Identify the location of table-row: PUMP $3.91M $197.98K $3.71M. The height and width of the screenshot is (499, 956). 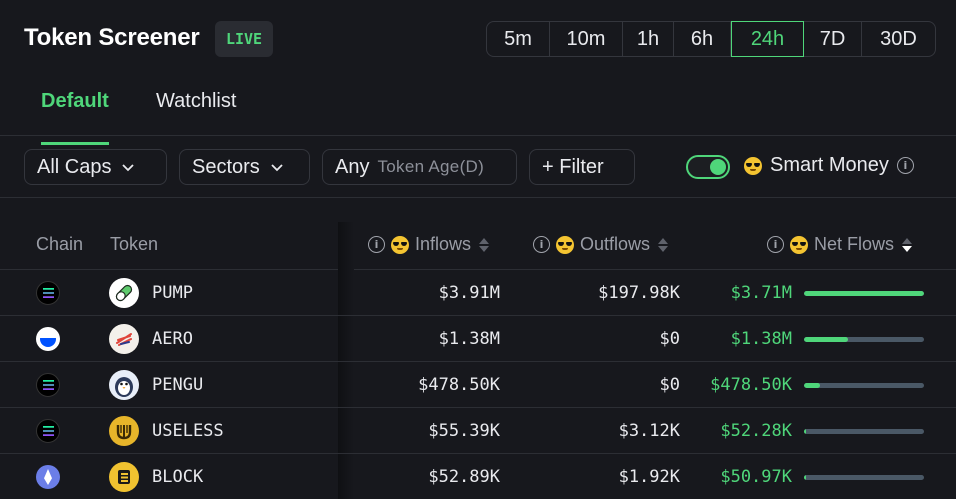
(478, 293).